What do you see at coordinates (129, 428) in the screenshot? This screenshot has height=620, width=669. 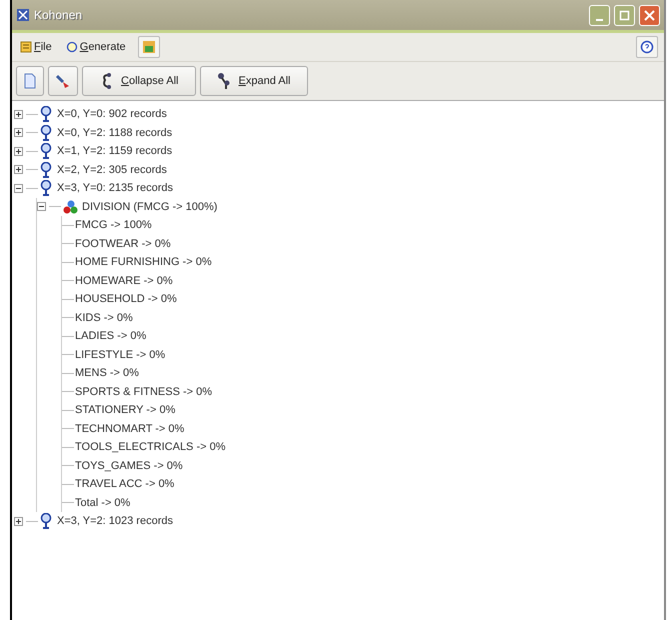 I see `tree-item: TECHNOMART -> 0%` at bounding box center [129, 428].